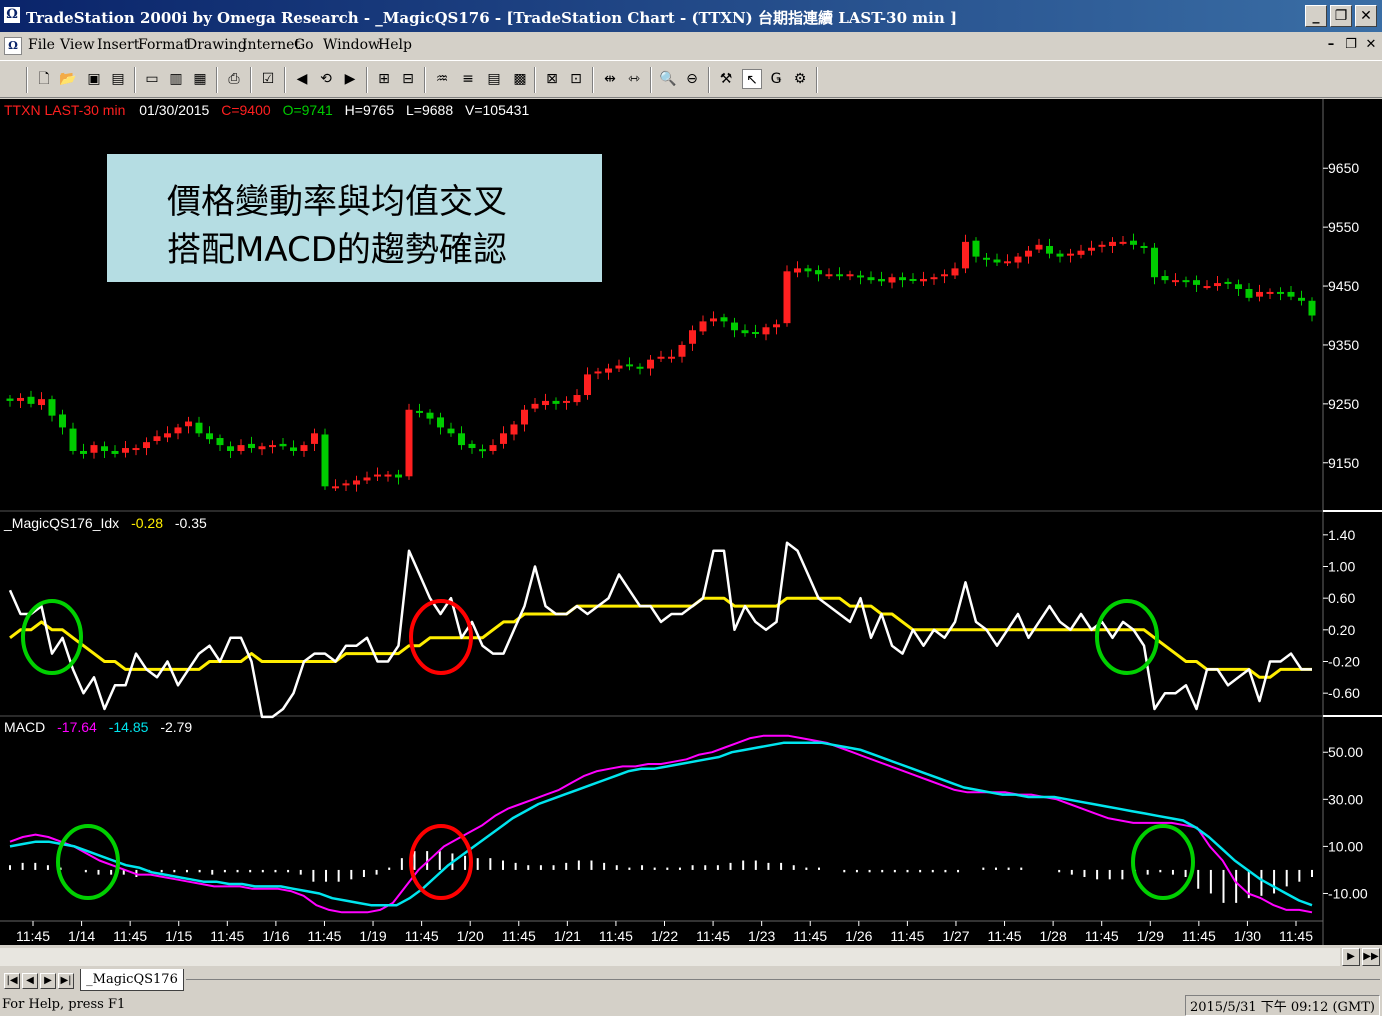  I want to click on macd-header-value1: -17.64, so click(77, 727).